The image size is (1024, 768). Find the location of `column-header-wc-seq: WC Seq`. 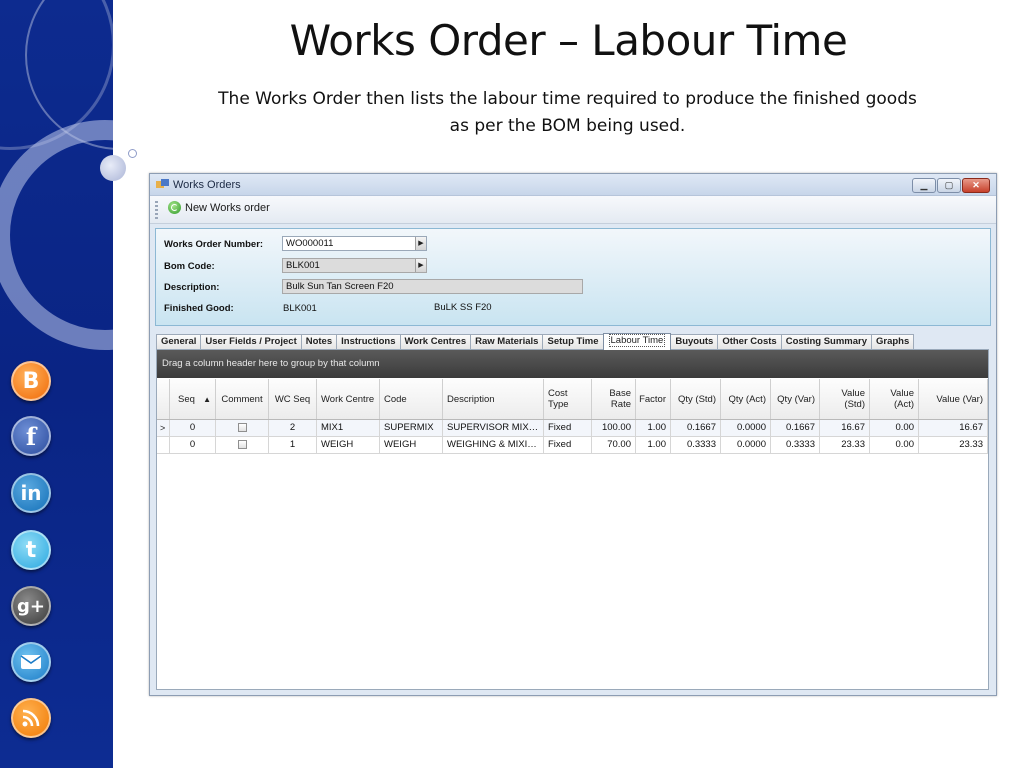

column-header-wc-seq: WC Seq is located at coordinates (293, 399).